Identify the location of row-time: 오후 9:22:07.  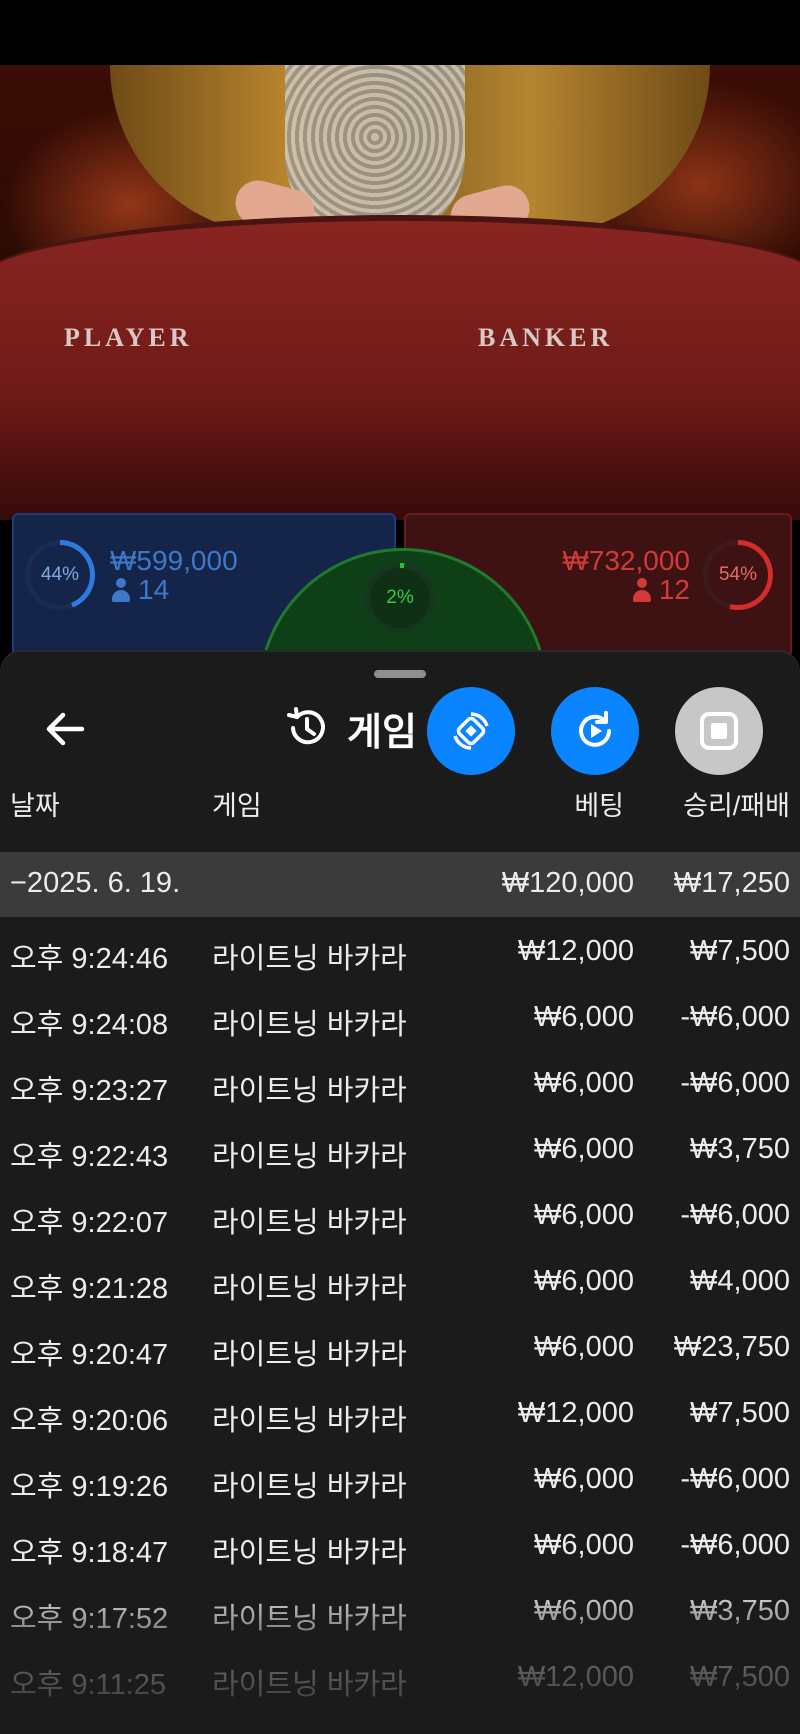
(89, 1223).